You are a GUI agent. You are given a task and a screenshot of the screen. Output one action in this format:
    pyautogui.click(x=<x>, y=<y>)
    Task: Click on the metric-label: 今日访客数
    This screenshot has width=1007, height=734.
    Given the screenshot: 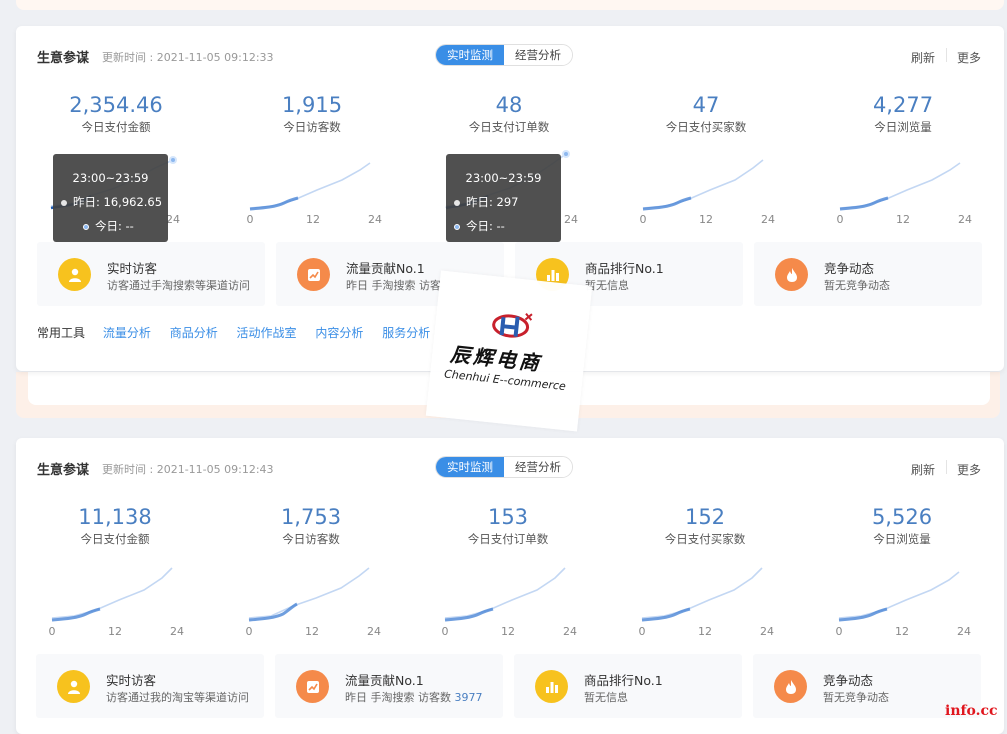 What is the action you would take?
    pyautogui.click(x=312, y=127)
    